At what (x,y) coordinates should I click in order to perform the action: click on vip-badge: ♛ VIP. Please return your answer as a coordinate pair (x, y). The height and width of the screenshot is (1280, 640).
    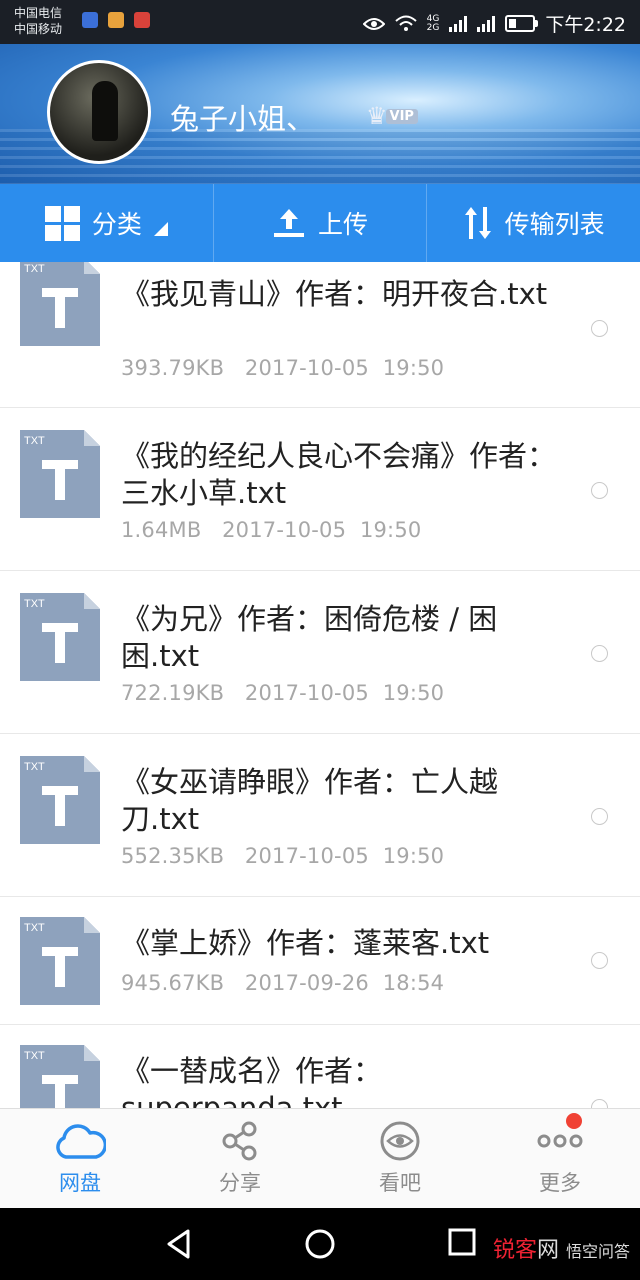
    Looking at the image, I should click on (392, 116).